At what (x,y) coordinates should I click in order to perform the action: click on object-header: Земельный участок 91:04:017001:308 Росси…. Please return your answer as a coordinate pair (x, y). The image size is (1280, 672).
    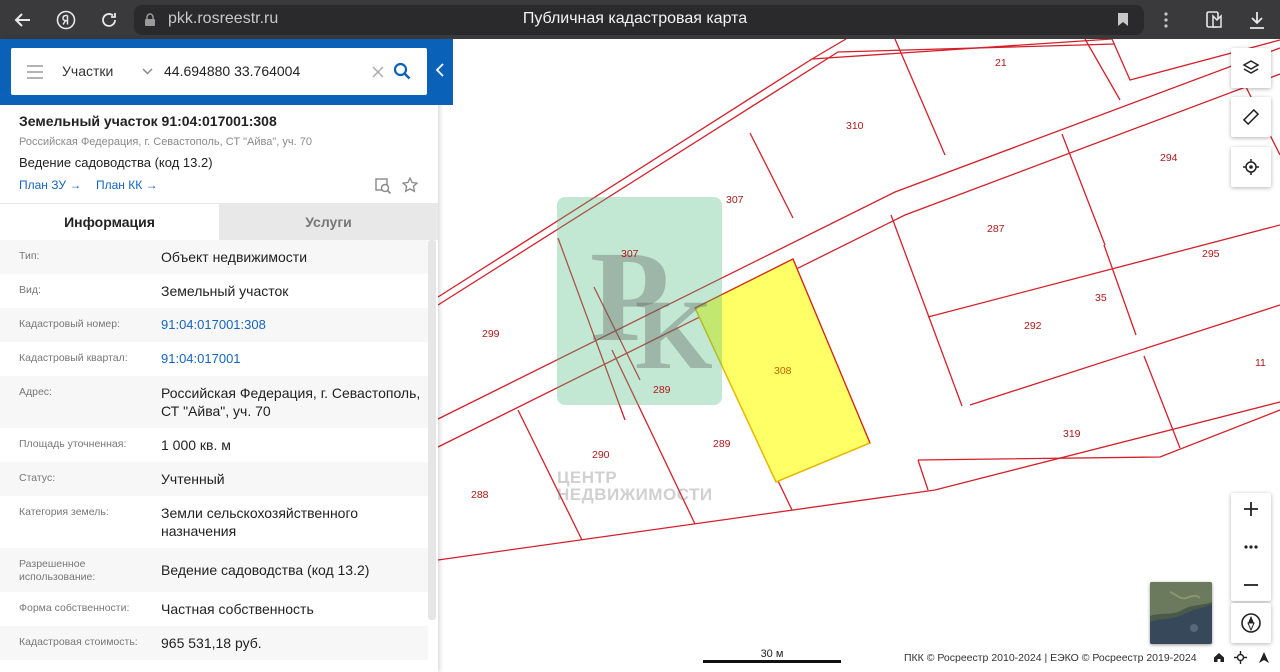
    Looking at the image, I should click on (219, 154).